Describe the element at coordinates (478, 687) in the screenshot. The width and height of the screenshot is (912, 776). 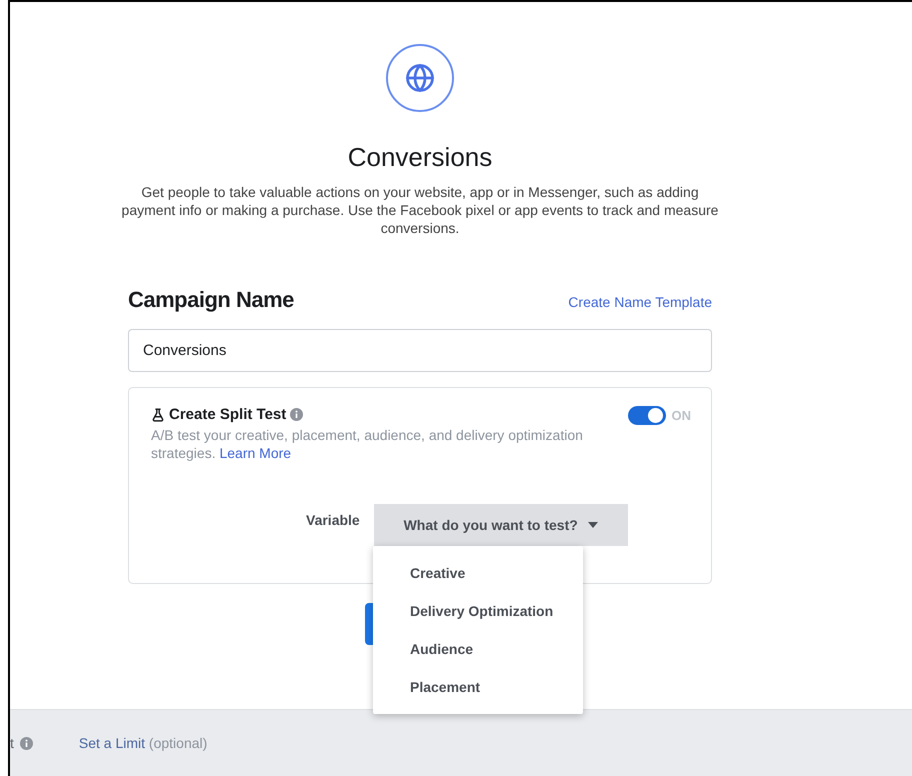
I see `menu-item: Placement` at that location.